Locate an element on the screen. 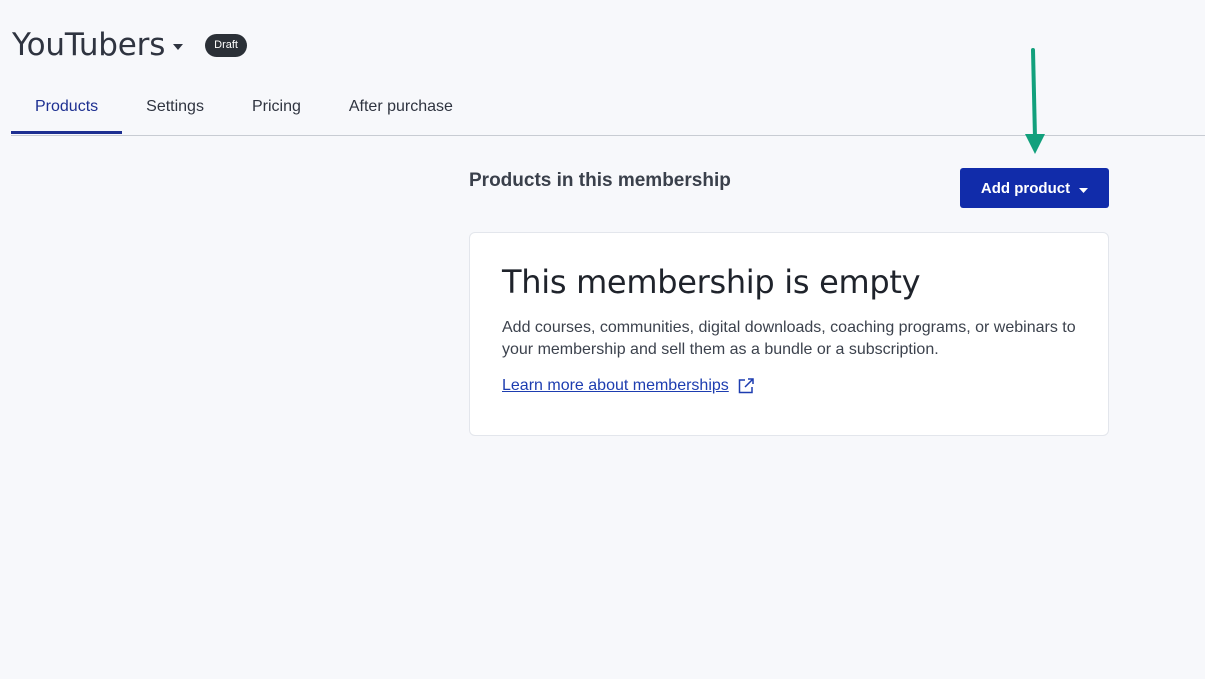  tab-settings: Settings is located at coordinates (175, 109).